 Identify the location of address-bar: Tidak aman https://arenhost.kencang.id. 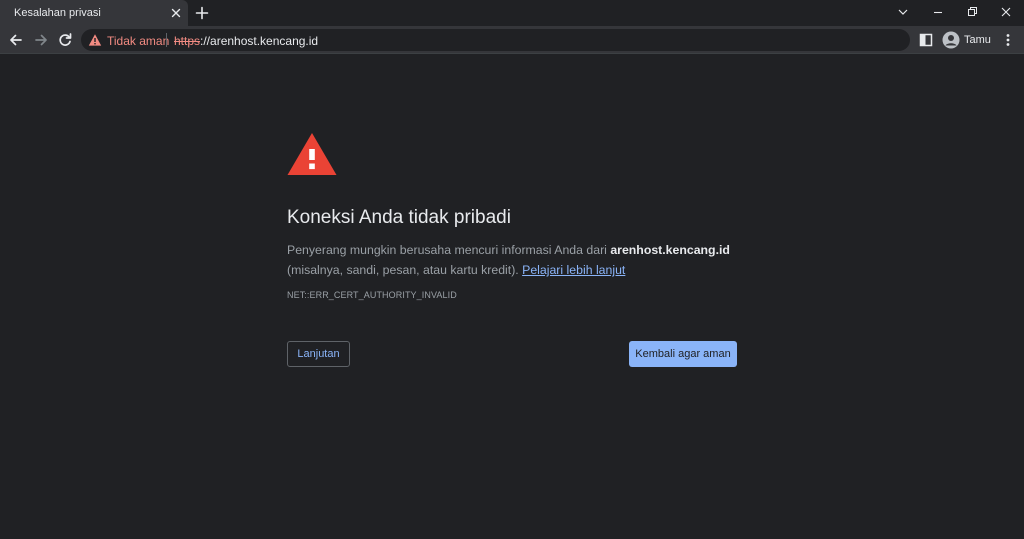
(495, 40).